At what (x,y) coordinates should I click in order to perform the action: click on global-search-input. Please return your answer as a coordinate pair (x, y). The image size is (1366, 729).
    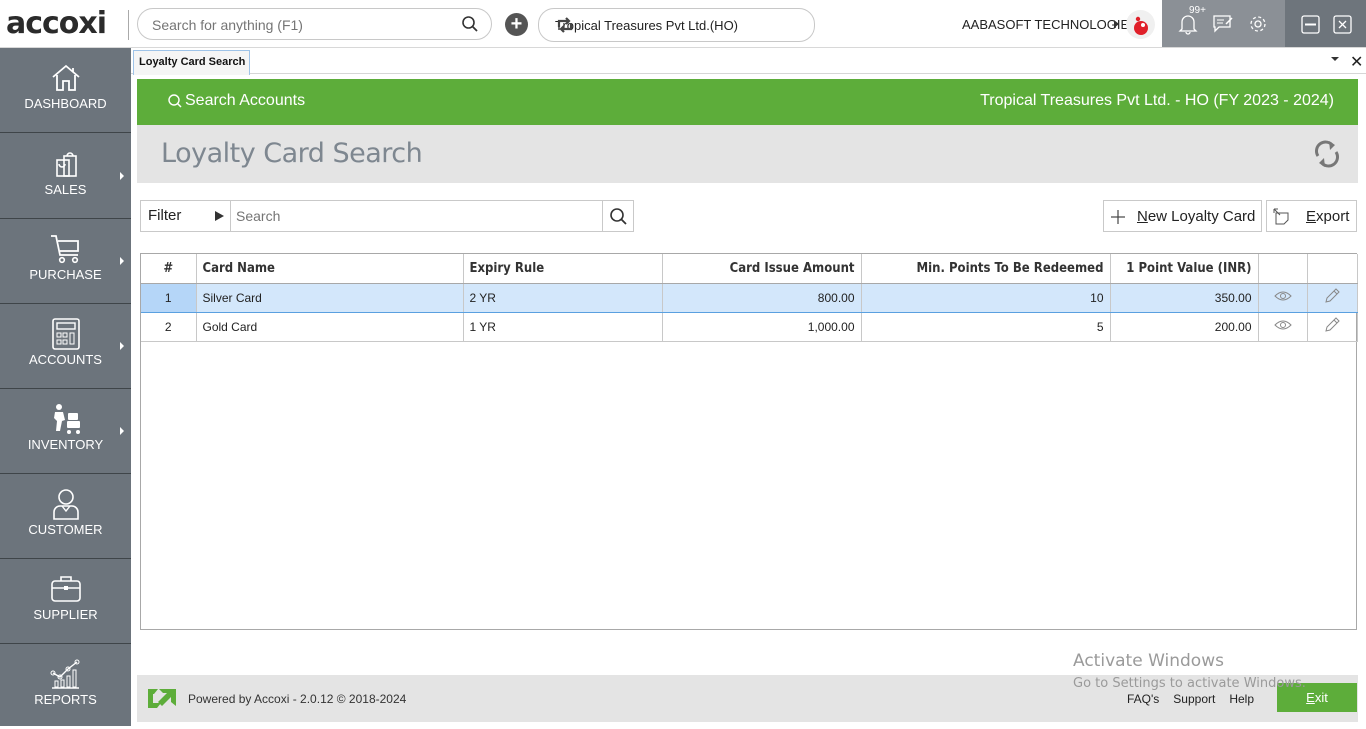
    Looking at the image, I should click on (302, 25).